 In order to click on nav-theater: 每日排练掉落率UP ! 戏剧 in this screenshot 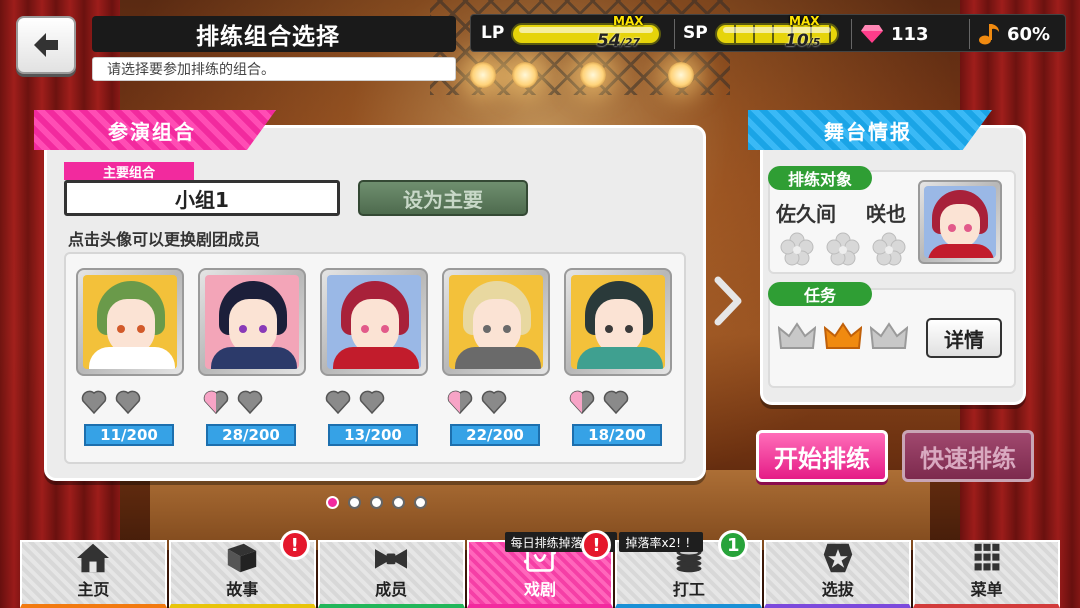, I will do `click(541, 569)`.